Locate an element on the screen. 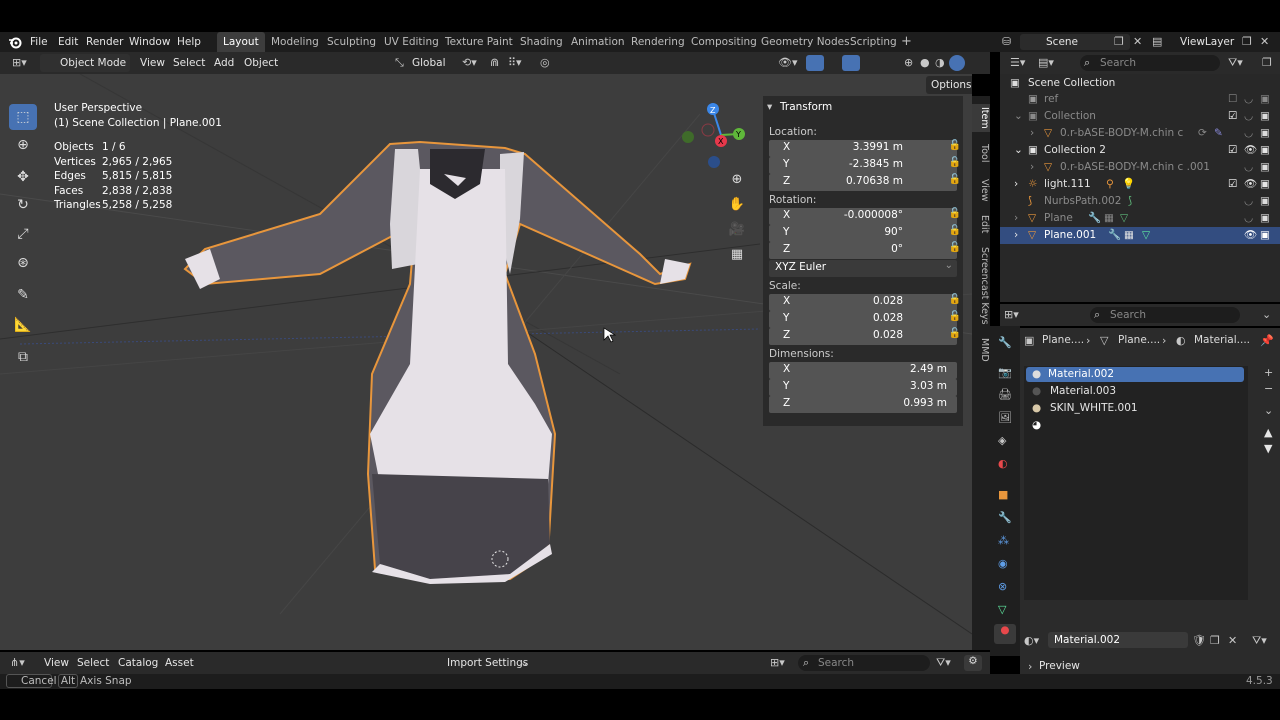 This screenshot has height=720, width=1280. snap-icon: ⋒ is located at coordinates (494, 62).